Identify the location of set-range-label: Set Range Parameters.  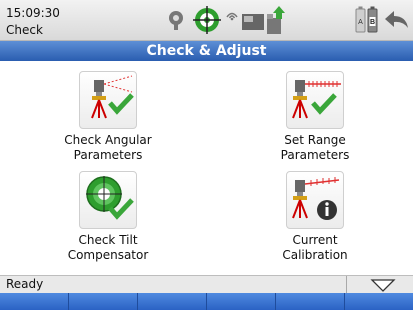
(315, 147).